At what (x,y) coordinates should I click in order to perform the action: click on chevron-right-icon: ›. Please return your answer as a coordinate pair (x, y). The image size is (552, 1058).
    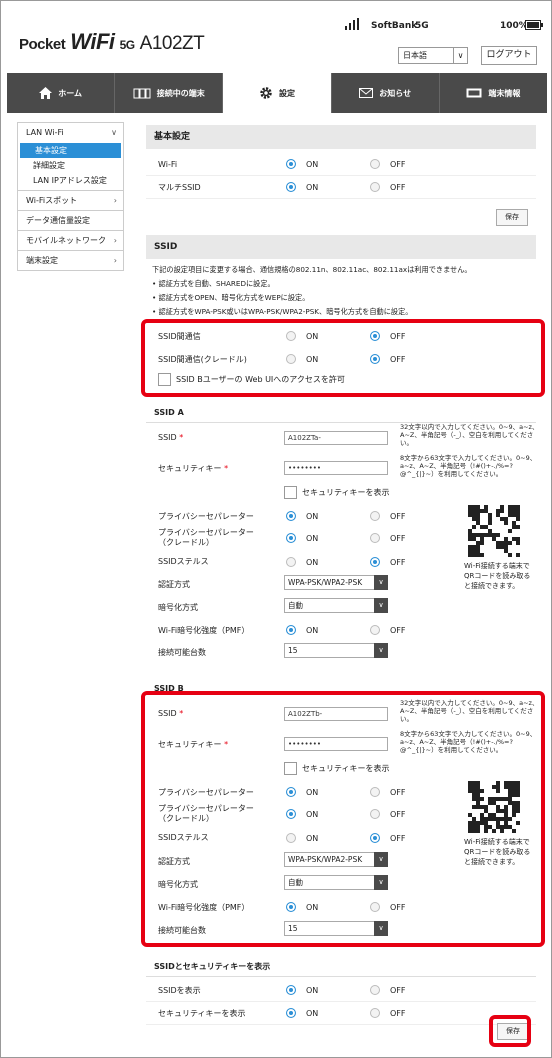
    Looking at the image, I should click on (115, 260).